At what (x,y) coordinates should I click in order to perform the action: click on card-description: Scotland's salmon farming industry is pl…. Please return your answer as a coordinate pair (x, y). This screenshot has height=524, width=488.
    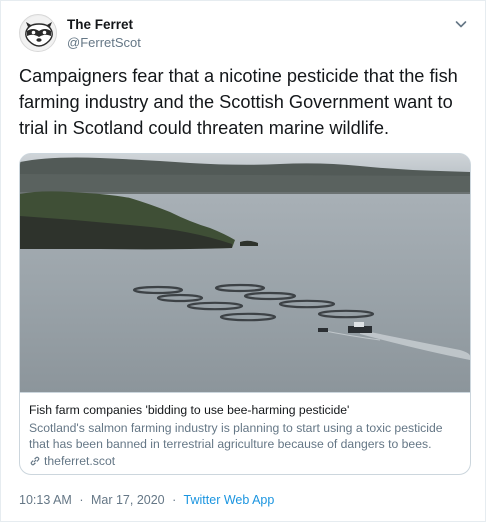
    Looking at the image, I should click on (236, 436).